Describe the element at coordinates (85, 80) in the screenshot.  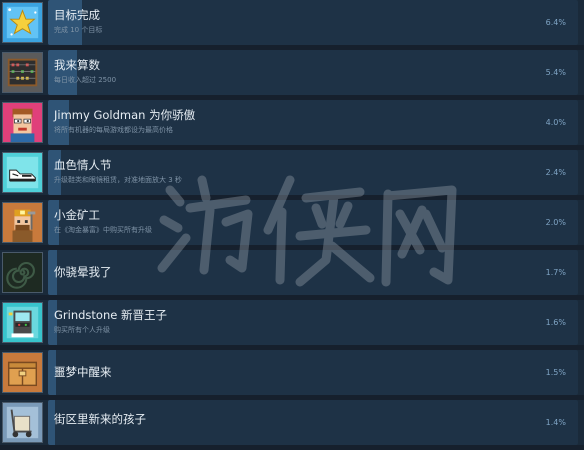
I see `achievement-desc: 每日收入超过 2500` at that location.